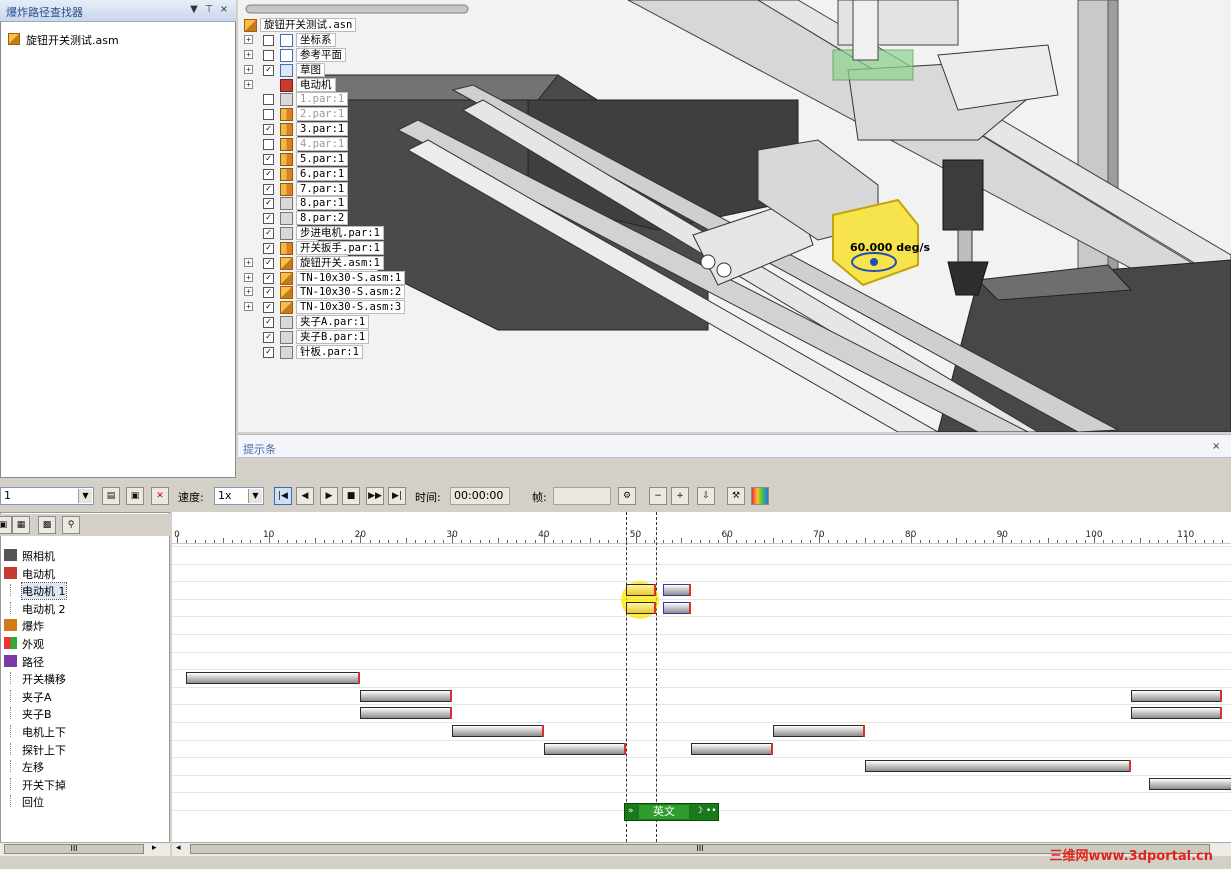  Describe the element at coordinates (351, 496) in the screenshot. I see `stop-icon: ■` at that location.